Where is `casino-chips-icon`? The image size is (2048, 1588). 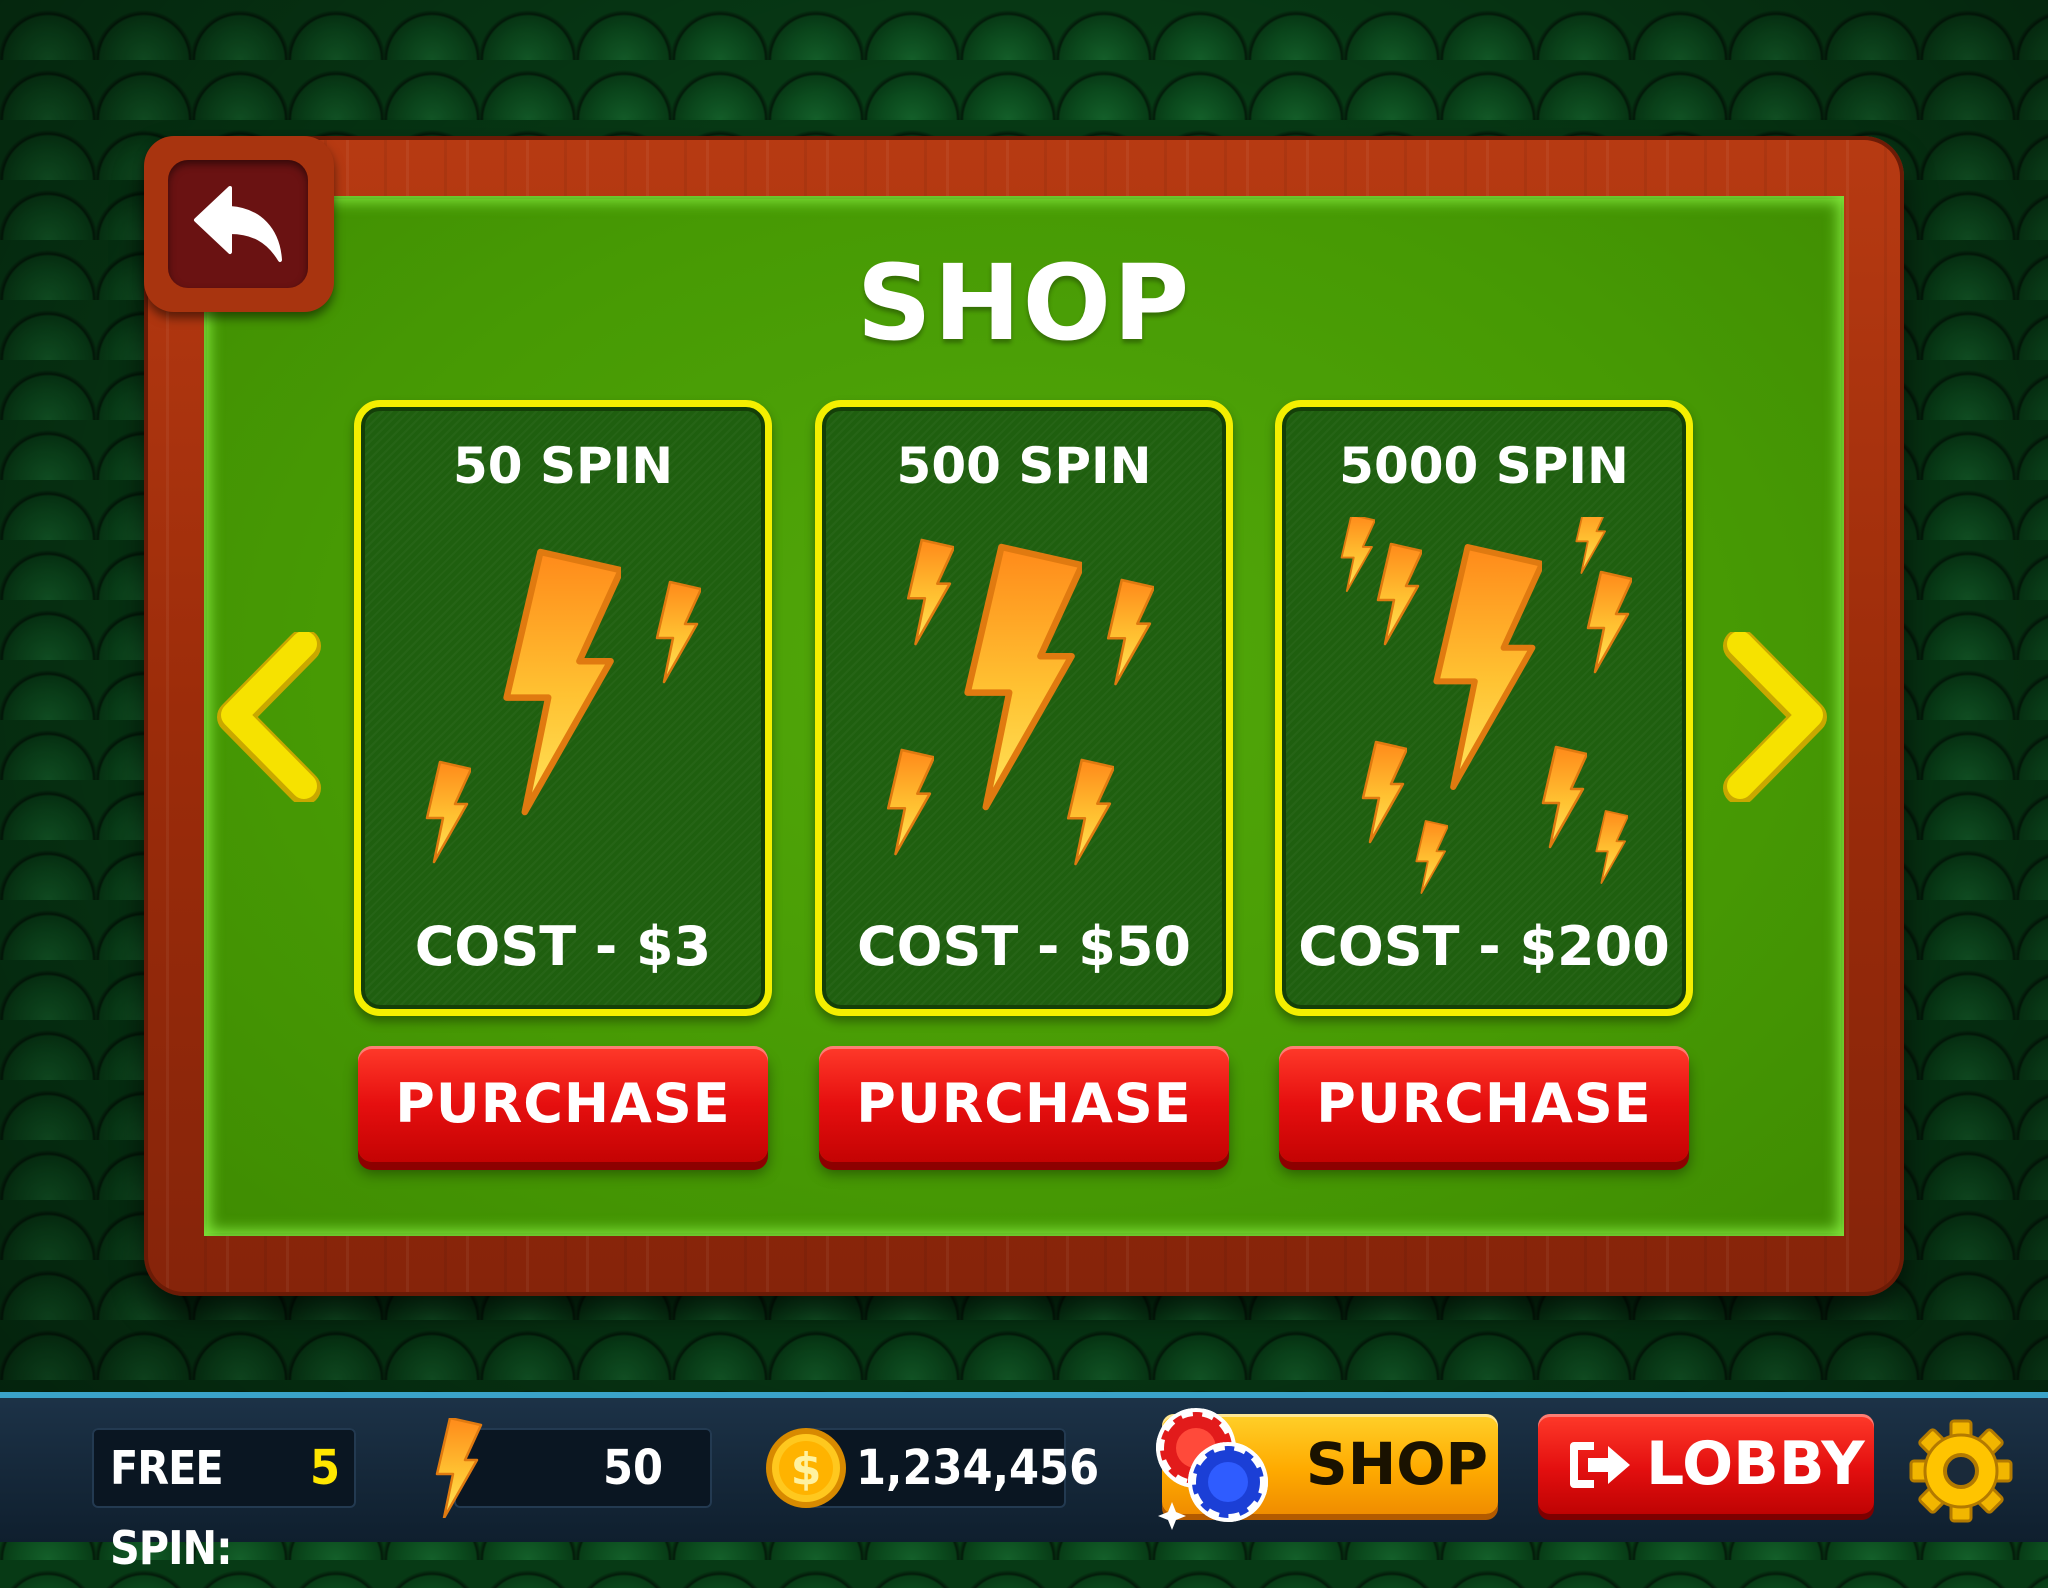 casino-chips-icon is located at coordinates (1212, 1469).